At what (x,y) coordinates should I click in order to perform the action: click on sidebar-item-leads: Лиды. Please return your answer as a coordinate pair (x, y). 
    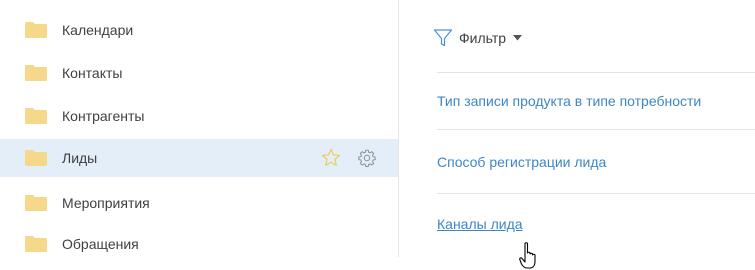
    Looking at the image, I should click on (199, 158).